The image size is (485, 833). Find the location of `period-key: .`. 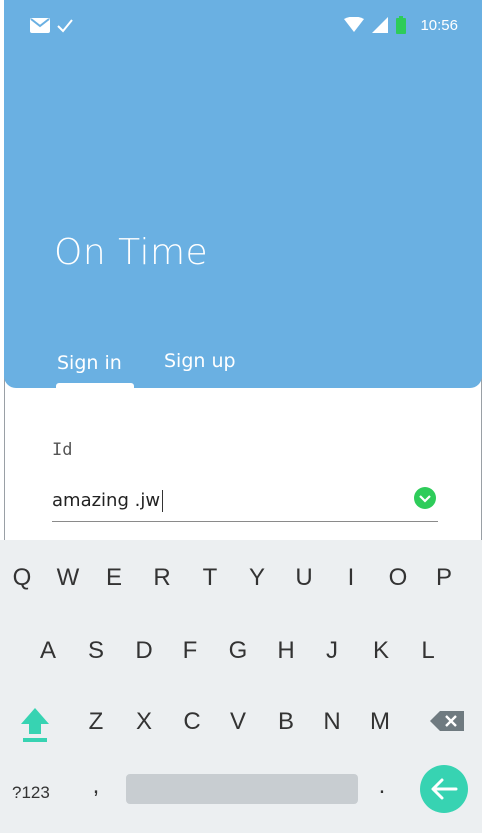

period-key: . is located at coordinates (382, 786).